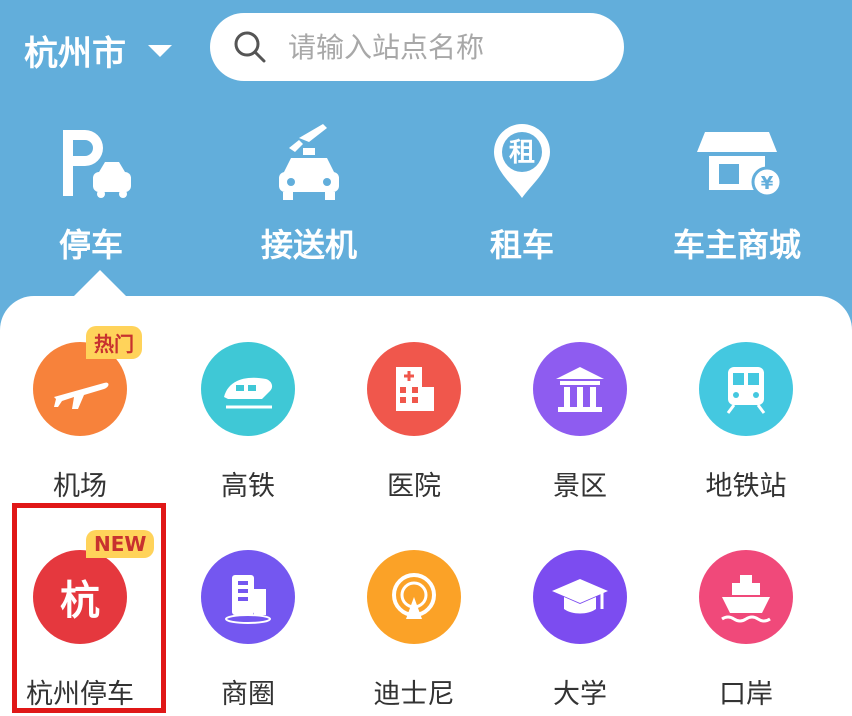  I want to click on nav-label: 租车, so click(521, 245).